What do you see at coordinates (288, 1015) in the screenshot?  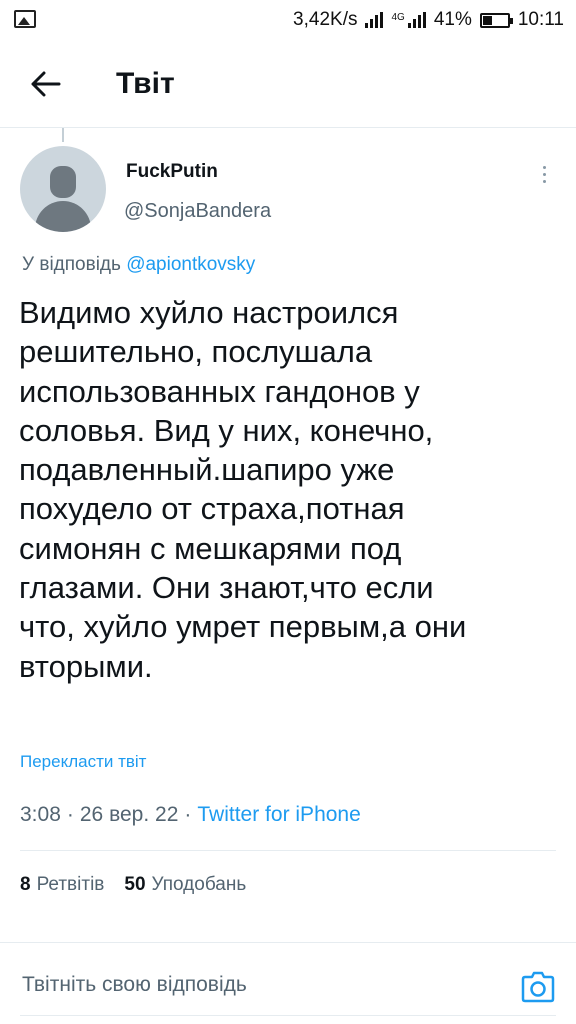 I see `reply-underline` at bounding box center [288, 1015].